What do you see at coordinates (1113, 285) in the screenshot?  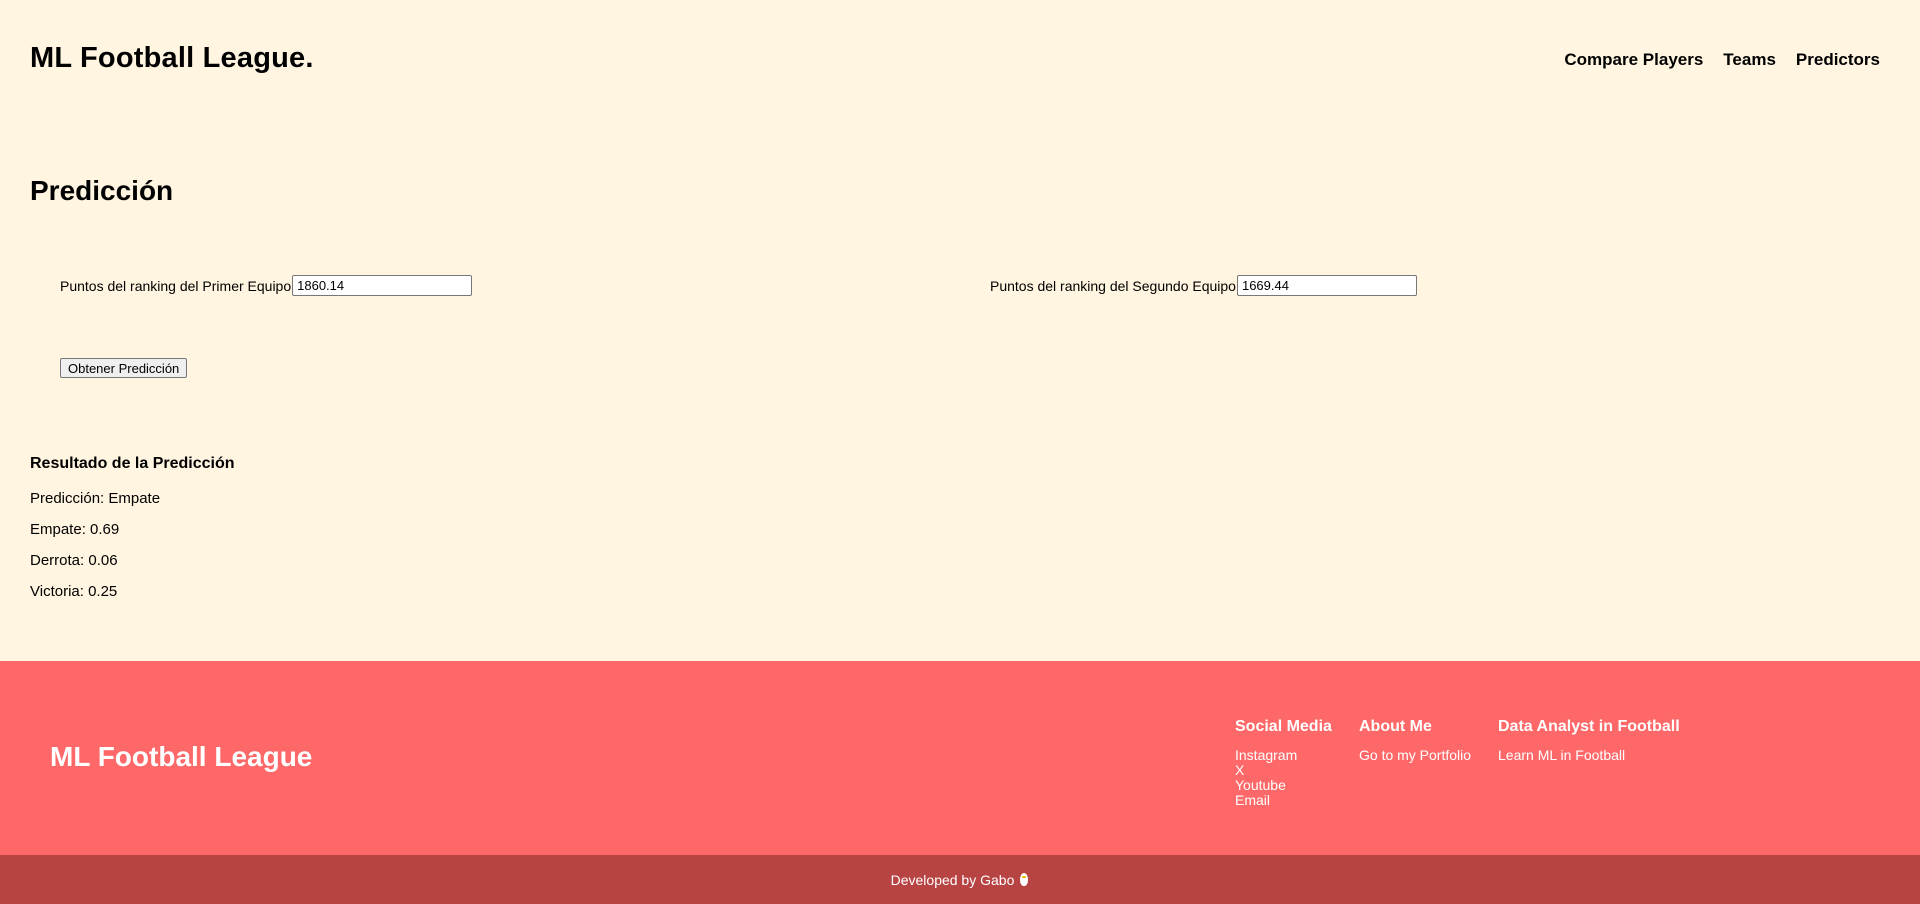 I see `team2-label: Puntos del ranking del Segundo Equipo` at bounding box center [1113, 285].